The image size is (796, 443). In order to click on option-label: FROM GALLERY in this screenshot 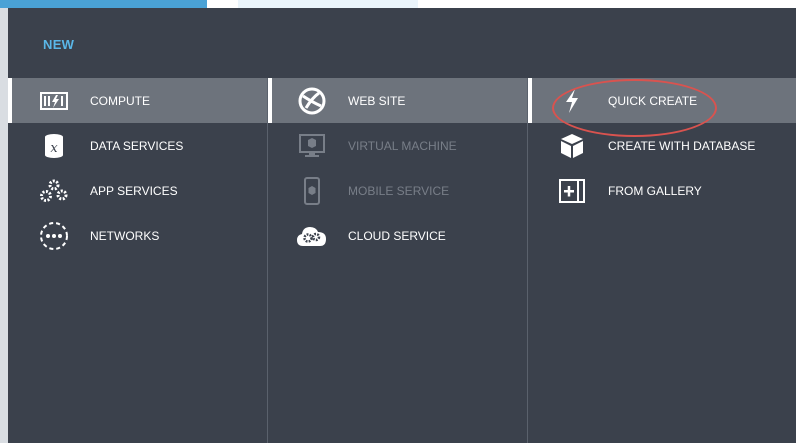, I will do `click(655, 190)`.